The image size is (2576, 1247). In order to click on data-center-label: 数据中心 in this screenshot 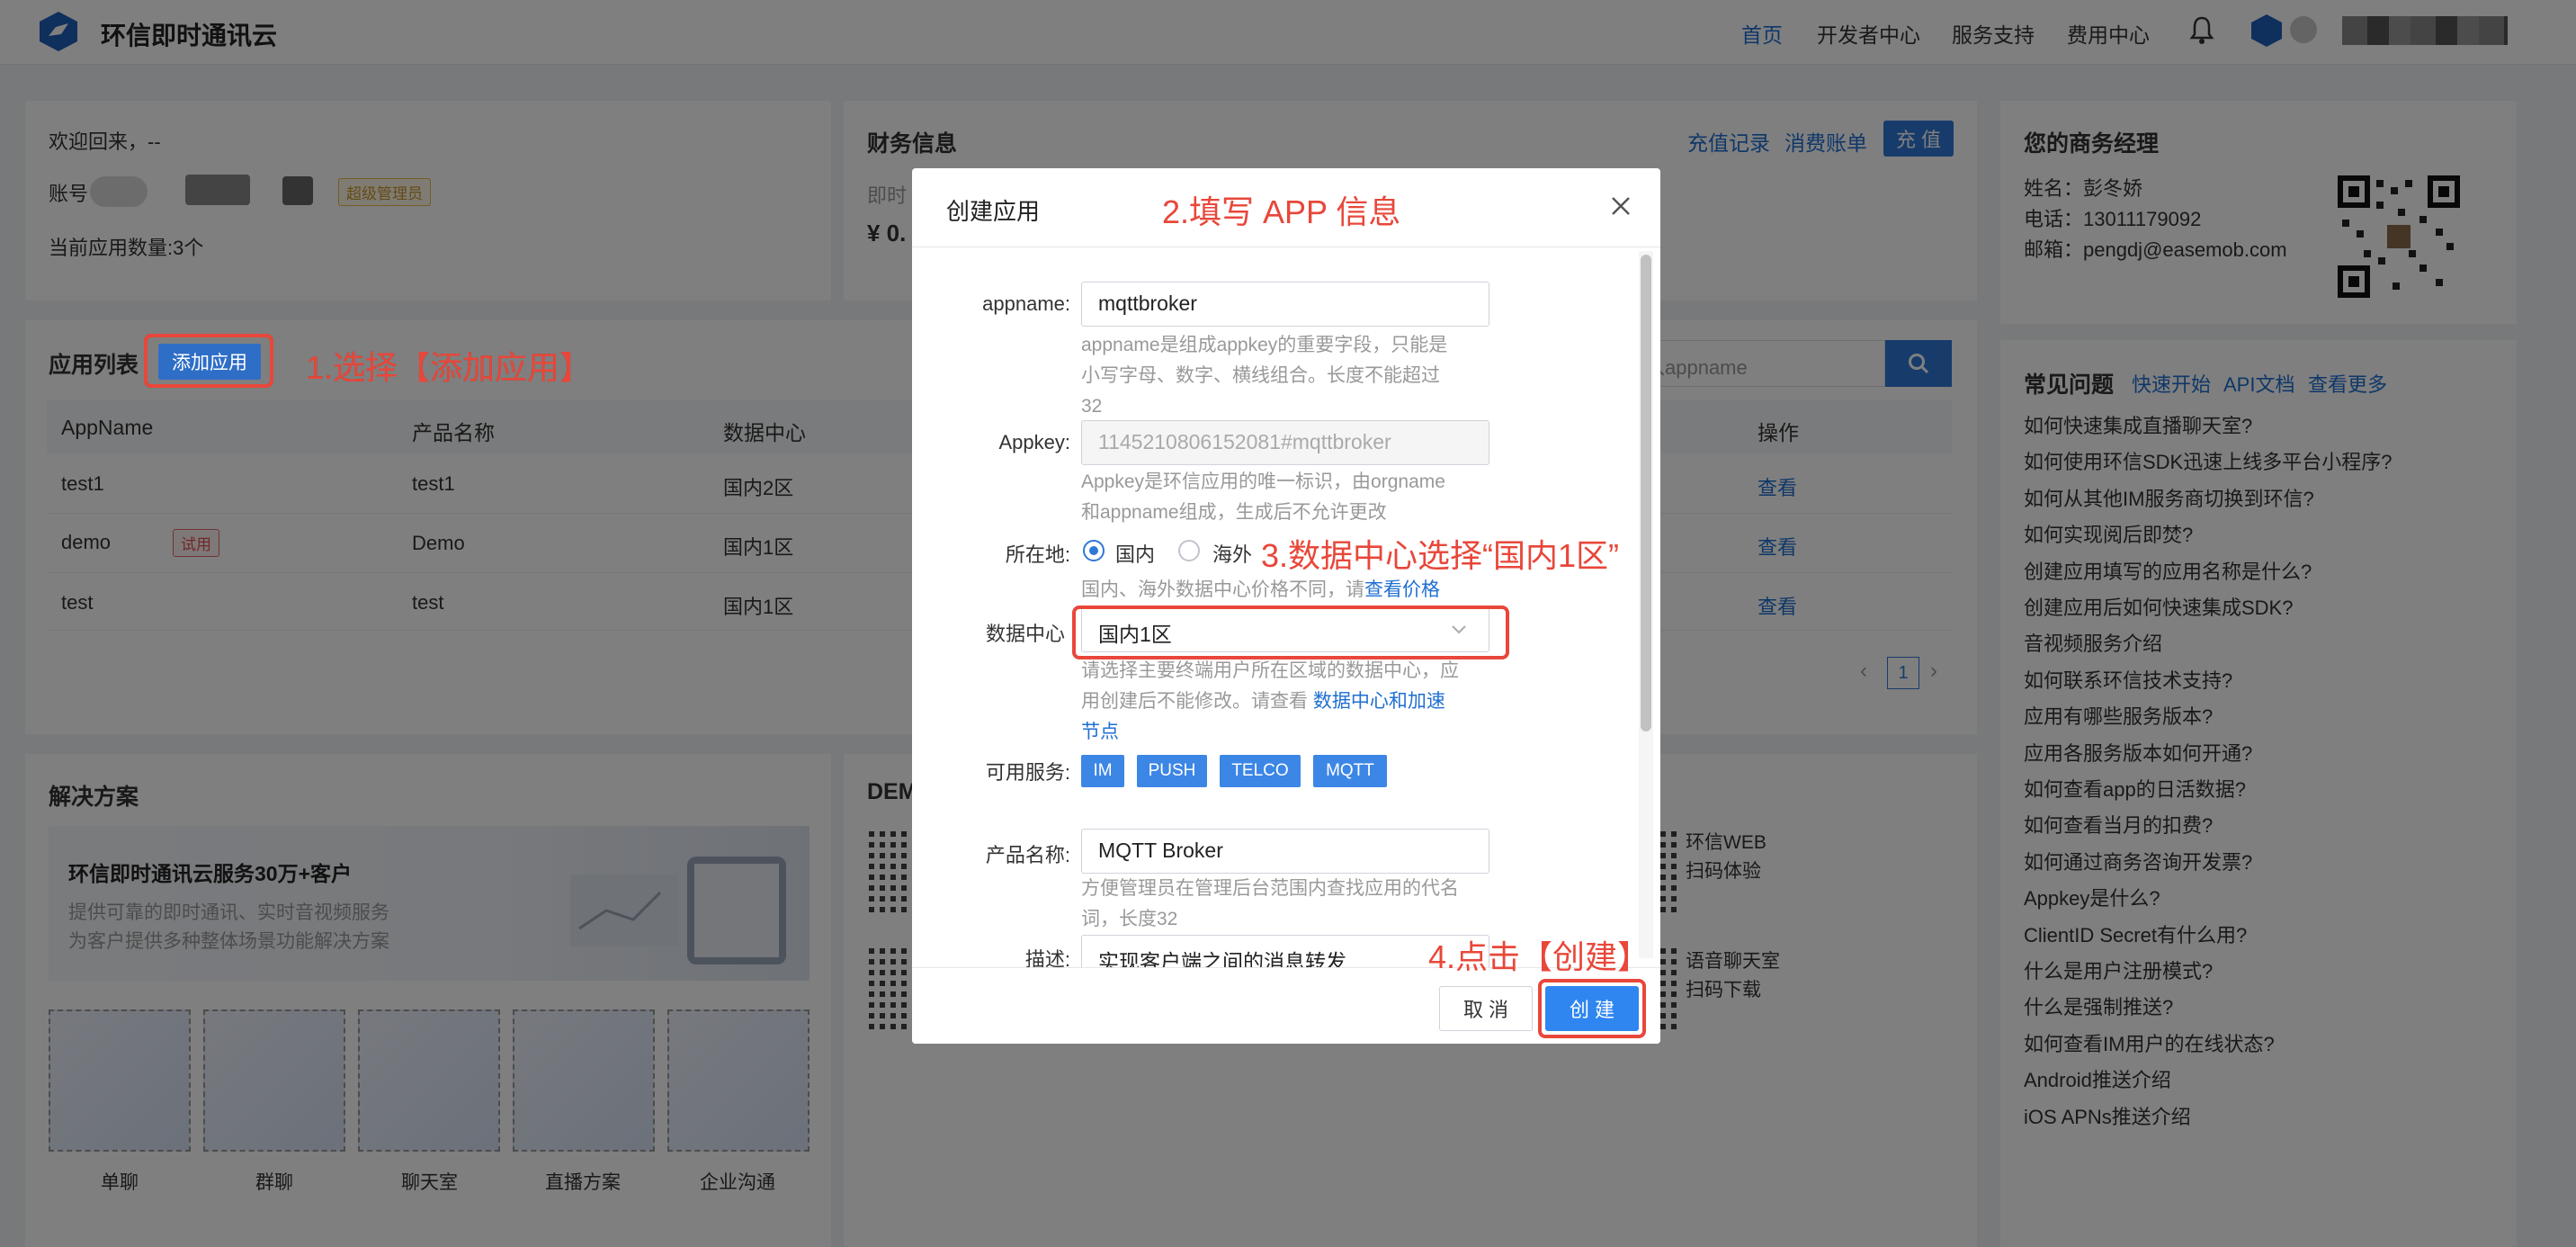, I will do `click(1025, 634)`.